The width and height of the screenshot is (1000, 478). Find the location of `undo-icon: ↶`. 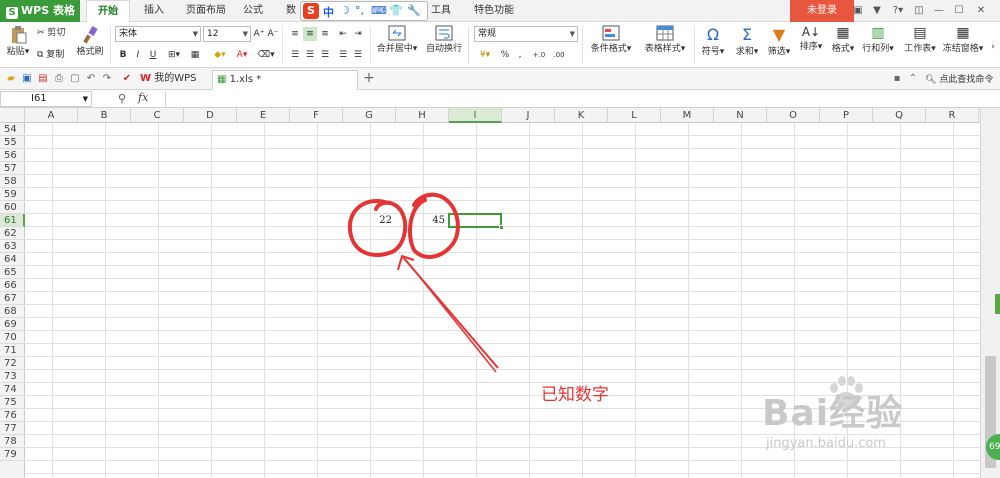

undo-icon: ↶ is located at coordinates (91, 79).